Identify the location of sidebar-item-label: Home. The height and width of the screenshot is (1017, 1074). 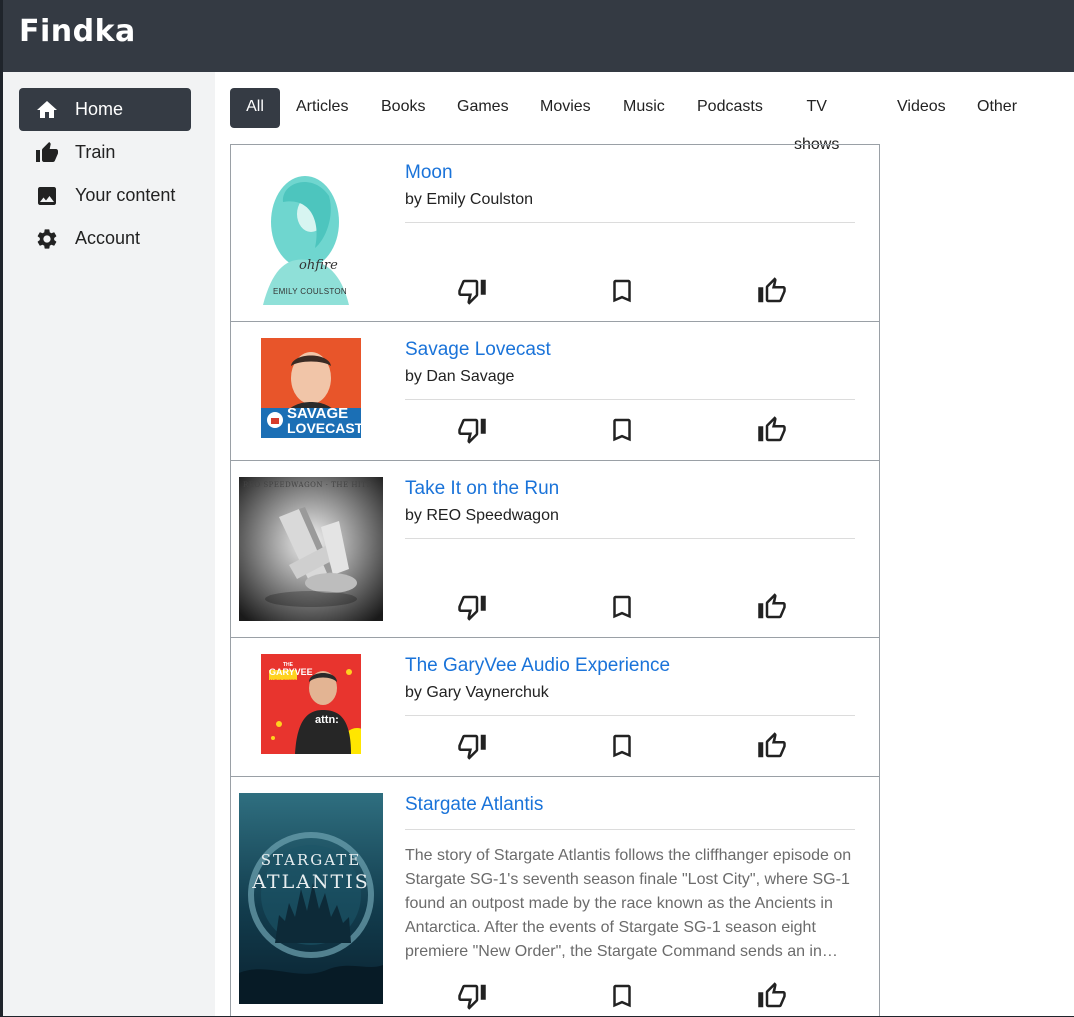
(99, 109).